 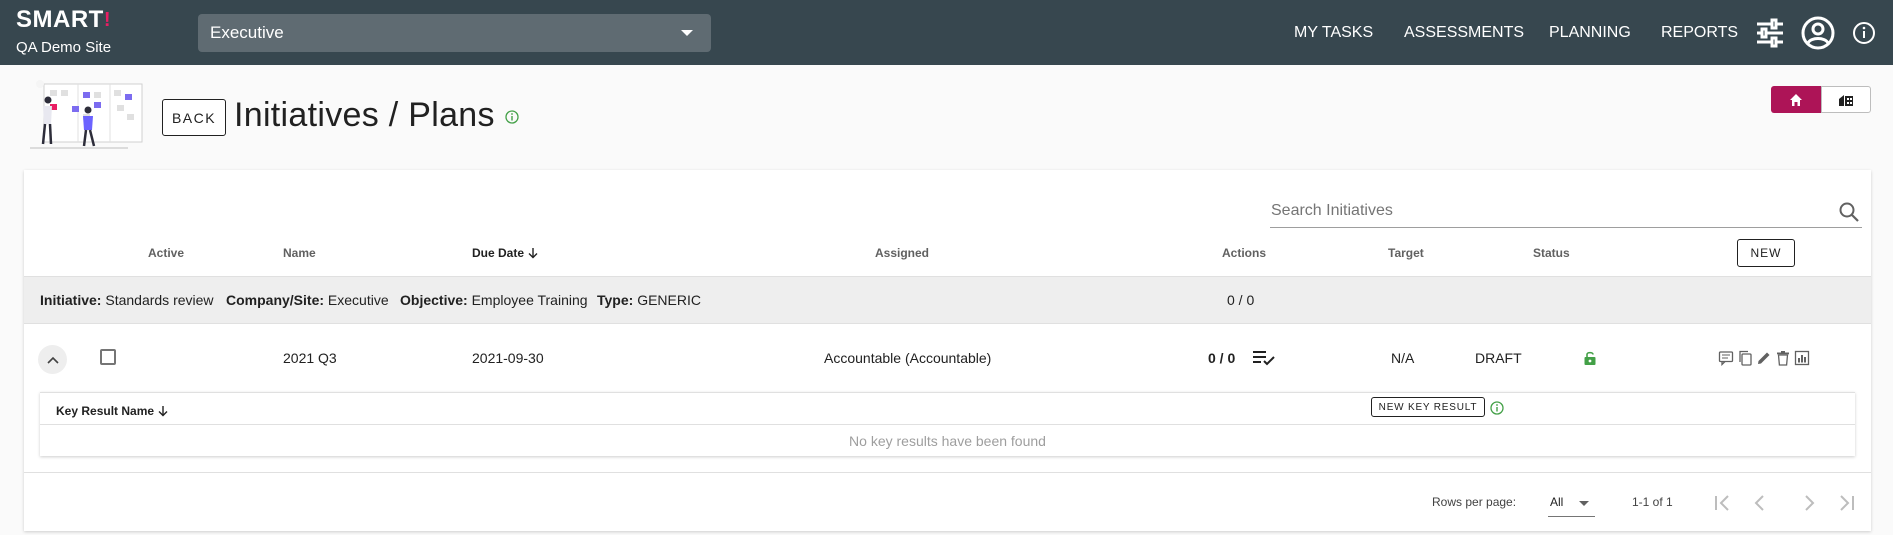 I want to click on group-type: Type: GENERIC, so click(x=649, y=300).